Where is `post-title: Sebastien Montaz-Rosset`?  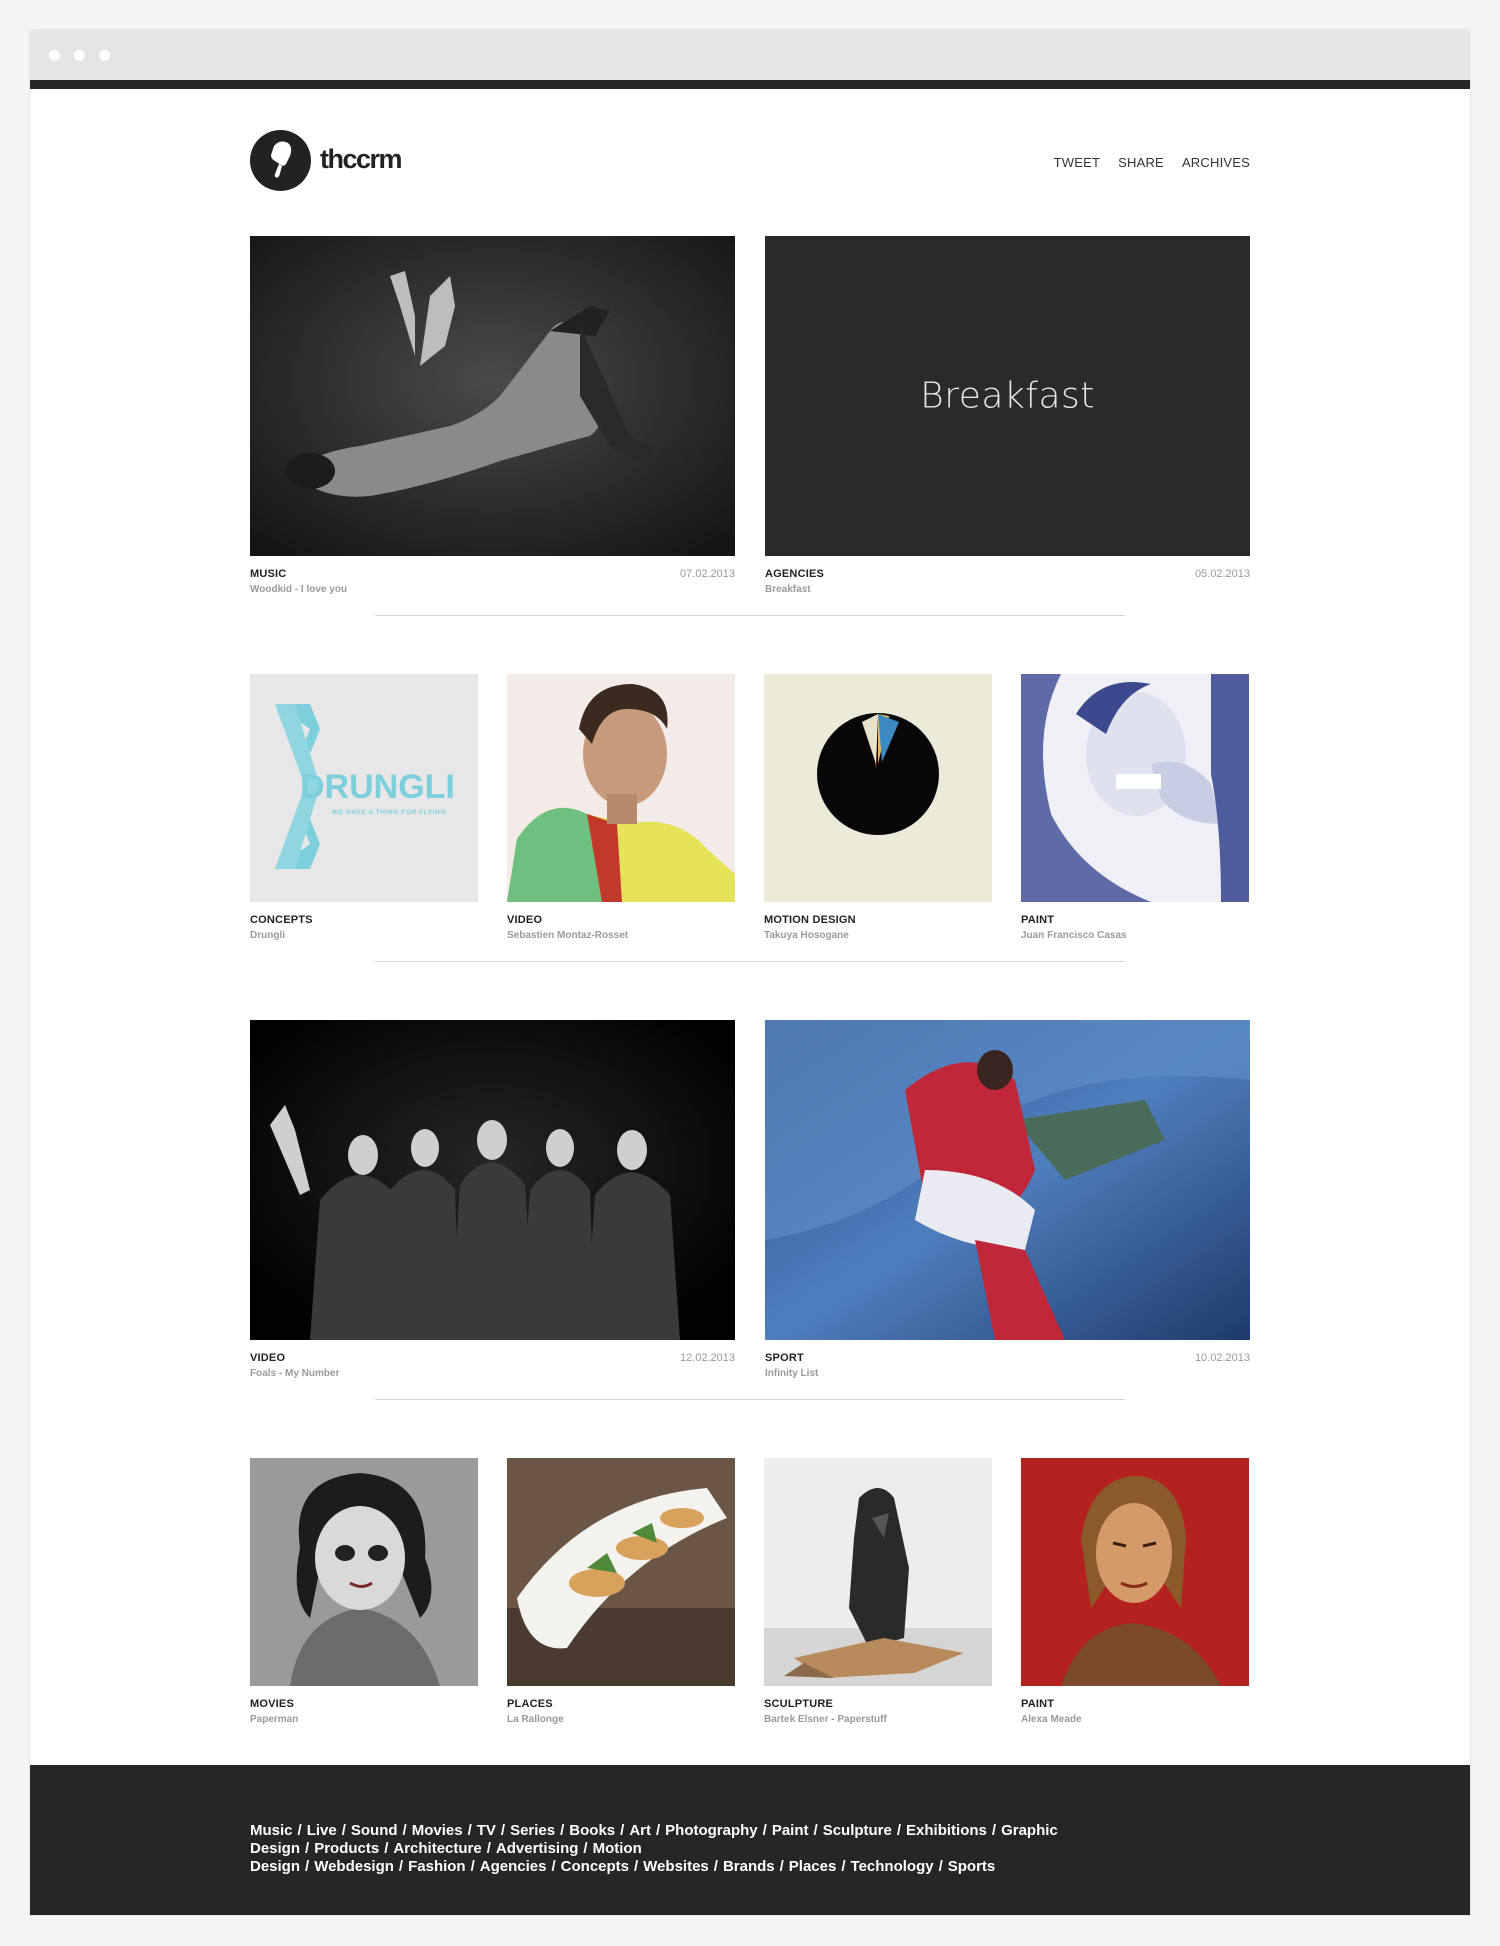
post-title: Sebastien Montaz-Rosset is located at coordinates (621, 935).